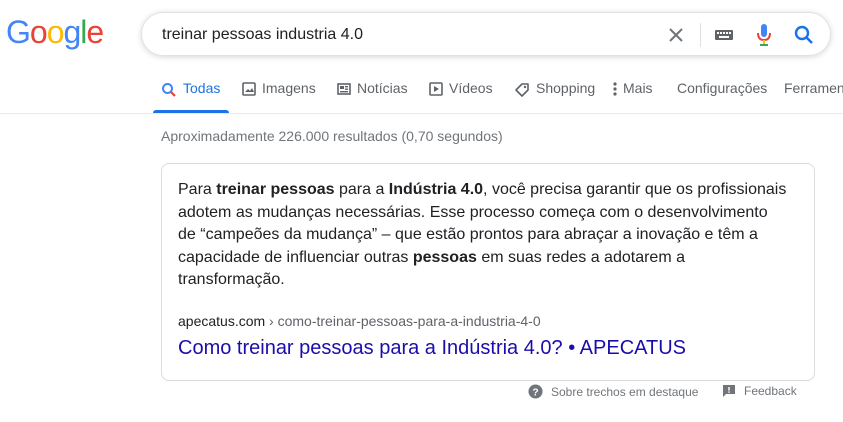 This screenshot has width=843, height=422. I want to click on play-icon, so click(436, 89).